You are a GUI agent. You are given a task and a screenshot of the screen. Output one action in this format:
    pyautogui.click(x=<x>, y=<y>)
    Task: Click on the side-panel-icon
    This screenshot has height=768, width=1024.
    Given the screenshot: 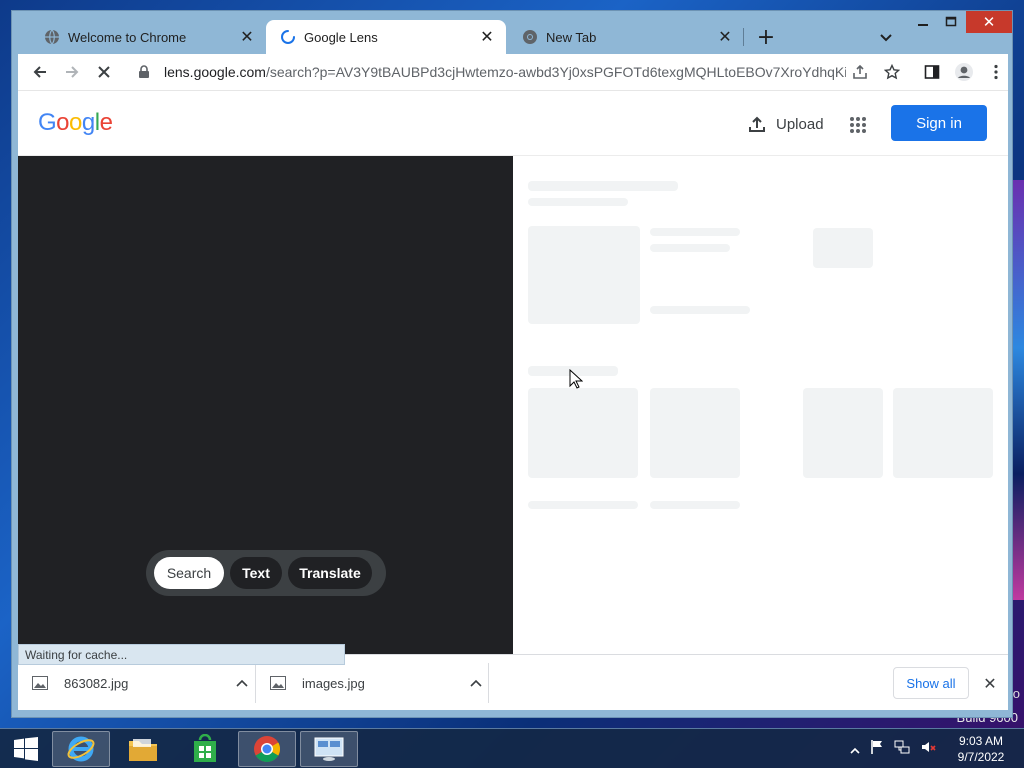 What is the action you would take?
    pyautogui.click(x=932, y=72)
    